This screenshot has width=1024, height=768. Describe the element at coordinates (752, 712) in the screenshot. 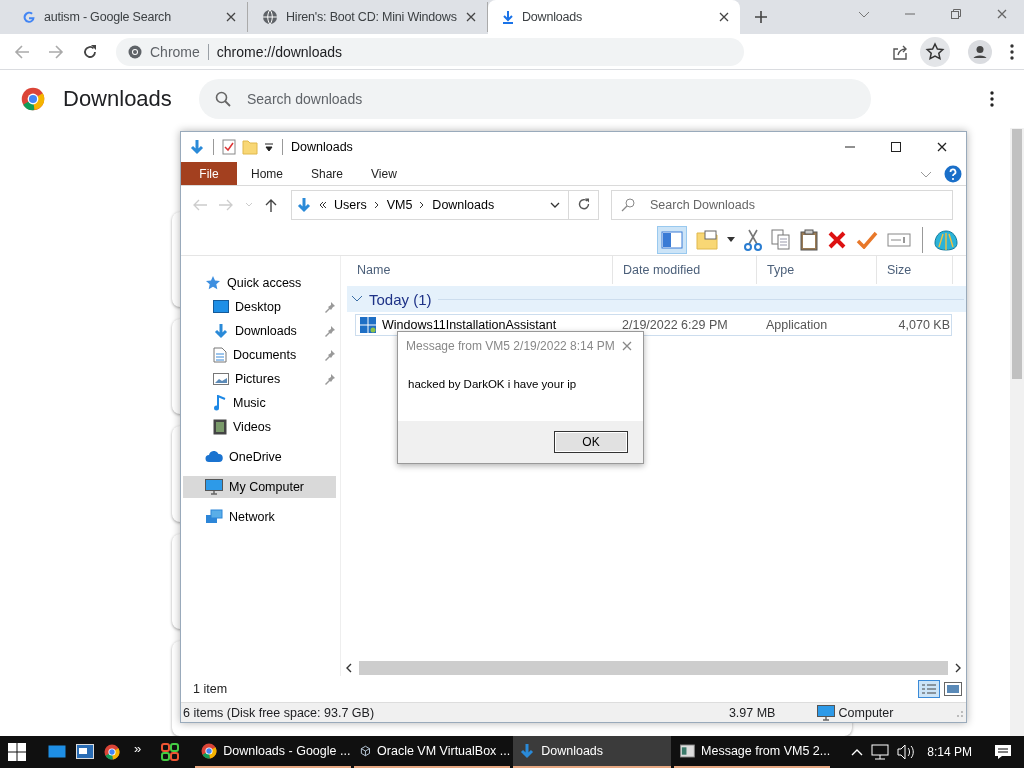

I see `status-text: 3.97 MB` at that location.